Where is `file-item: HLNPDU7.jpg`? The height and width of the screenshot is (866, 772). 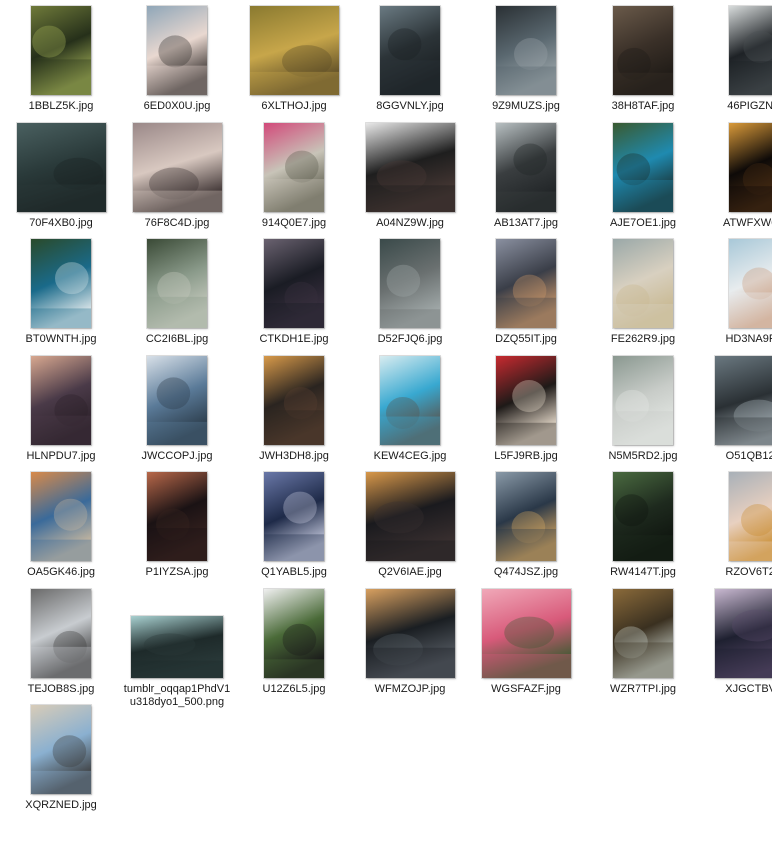 file-item: HLNPDU7.jpg is located at coordinates (61, 408).